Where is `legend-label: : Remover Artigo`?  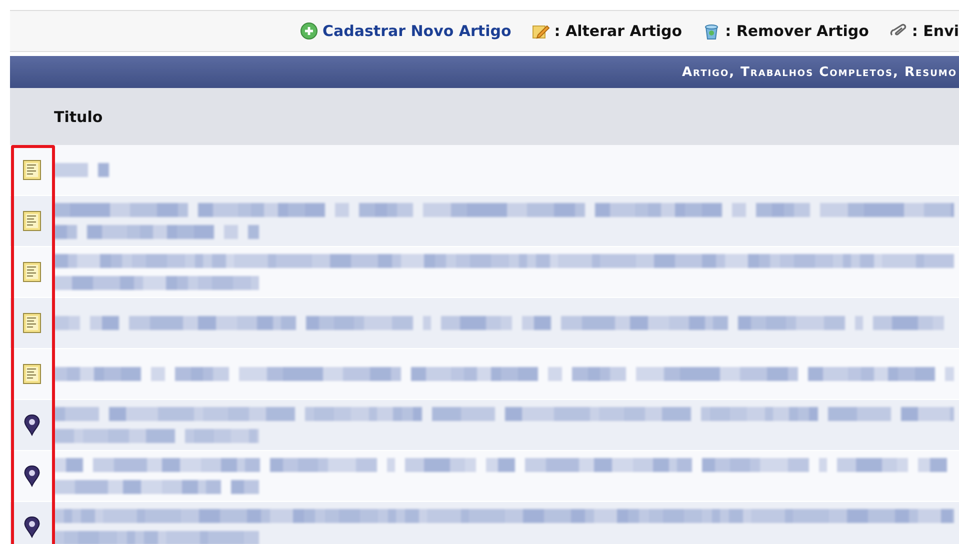 legend-label: : Remover Artigo is located at coordinates (797, 31).